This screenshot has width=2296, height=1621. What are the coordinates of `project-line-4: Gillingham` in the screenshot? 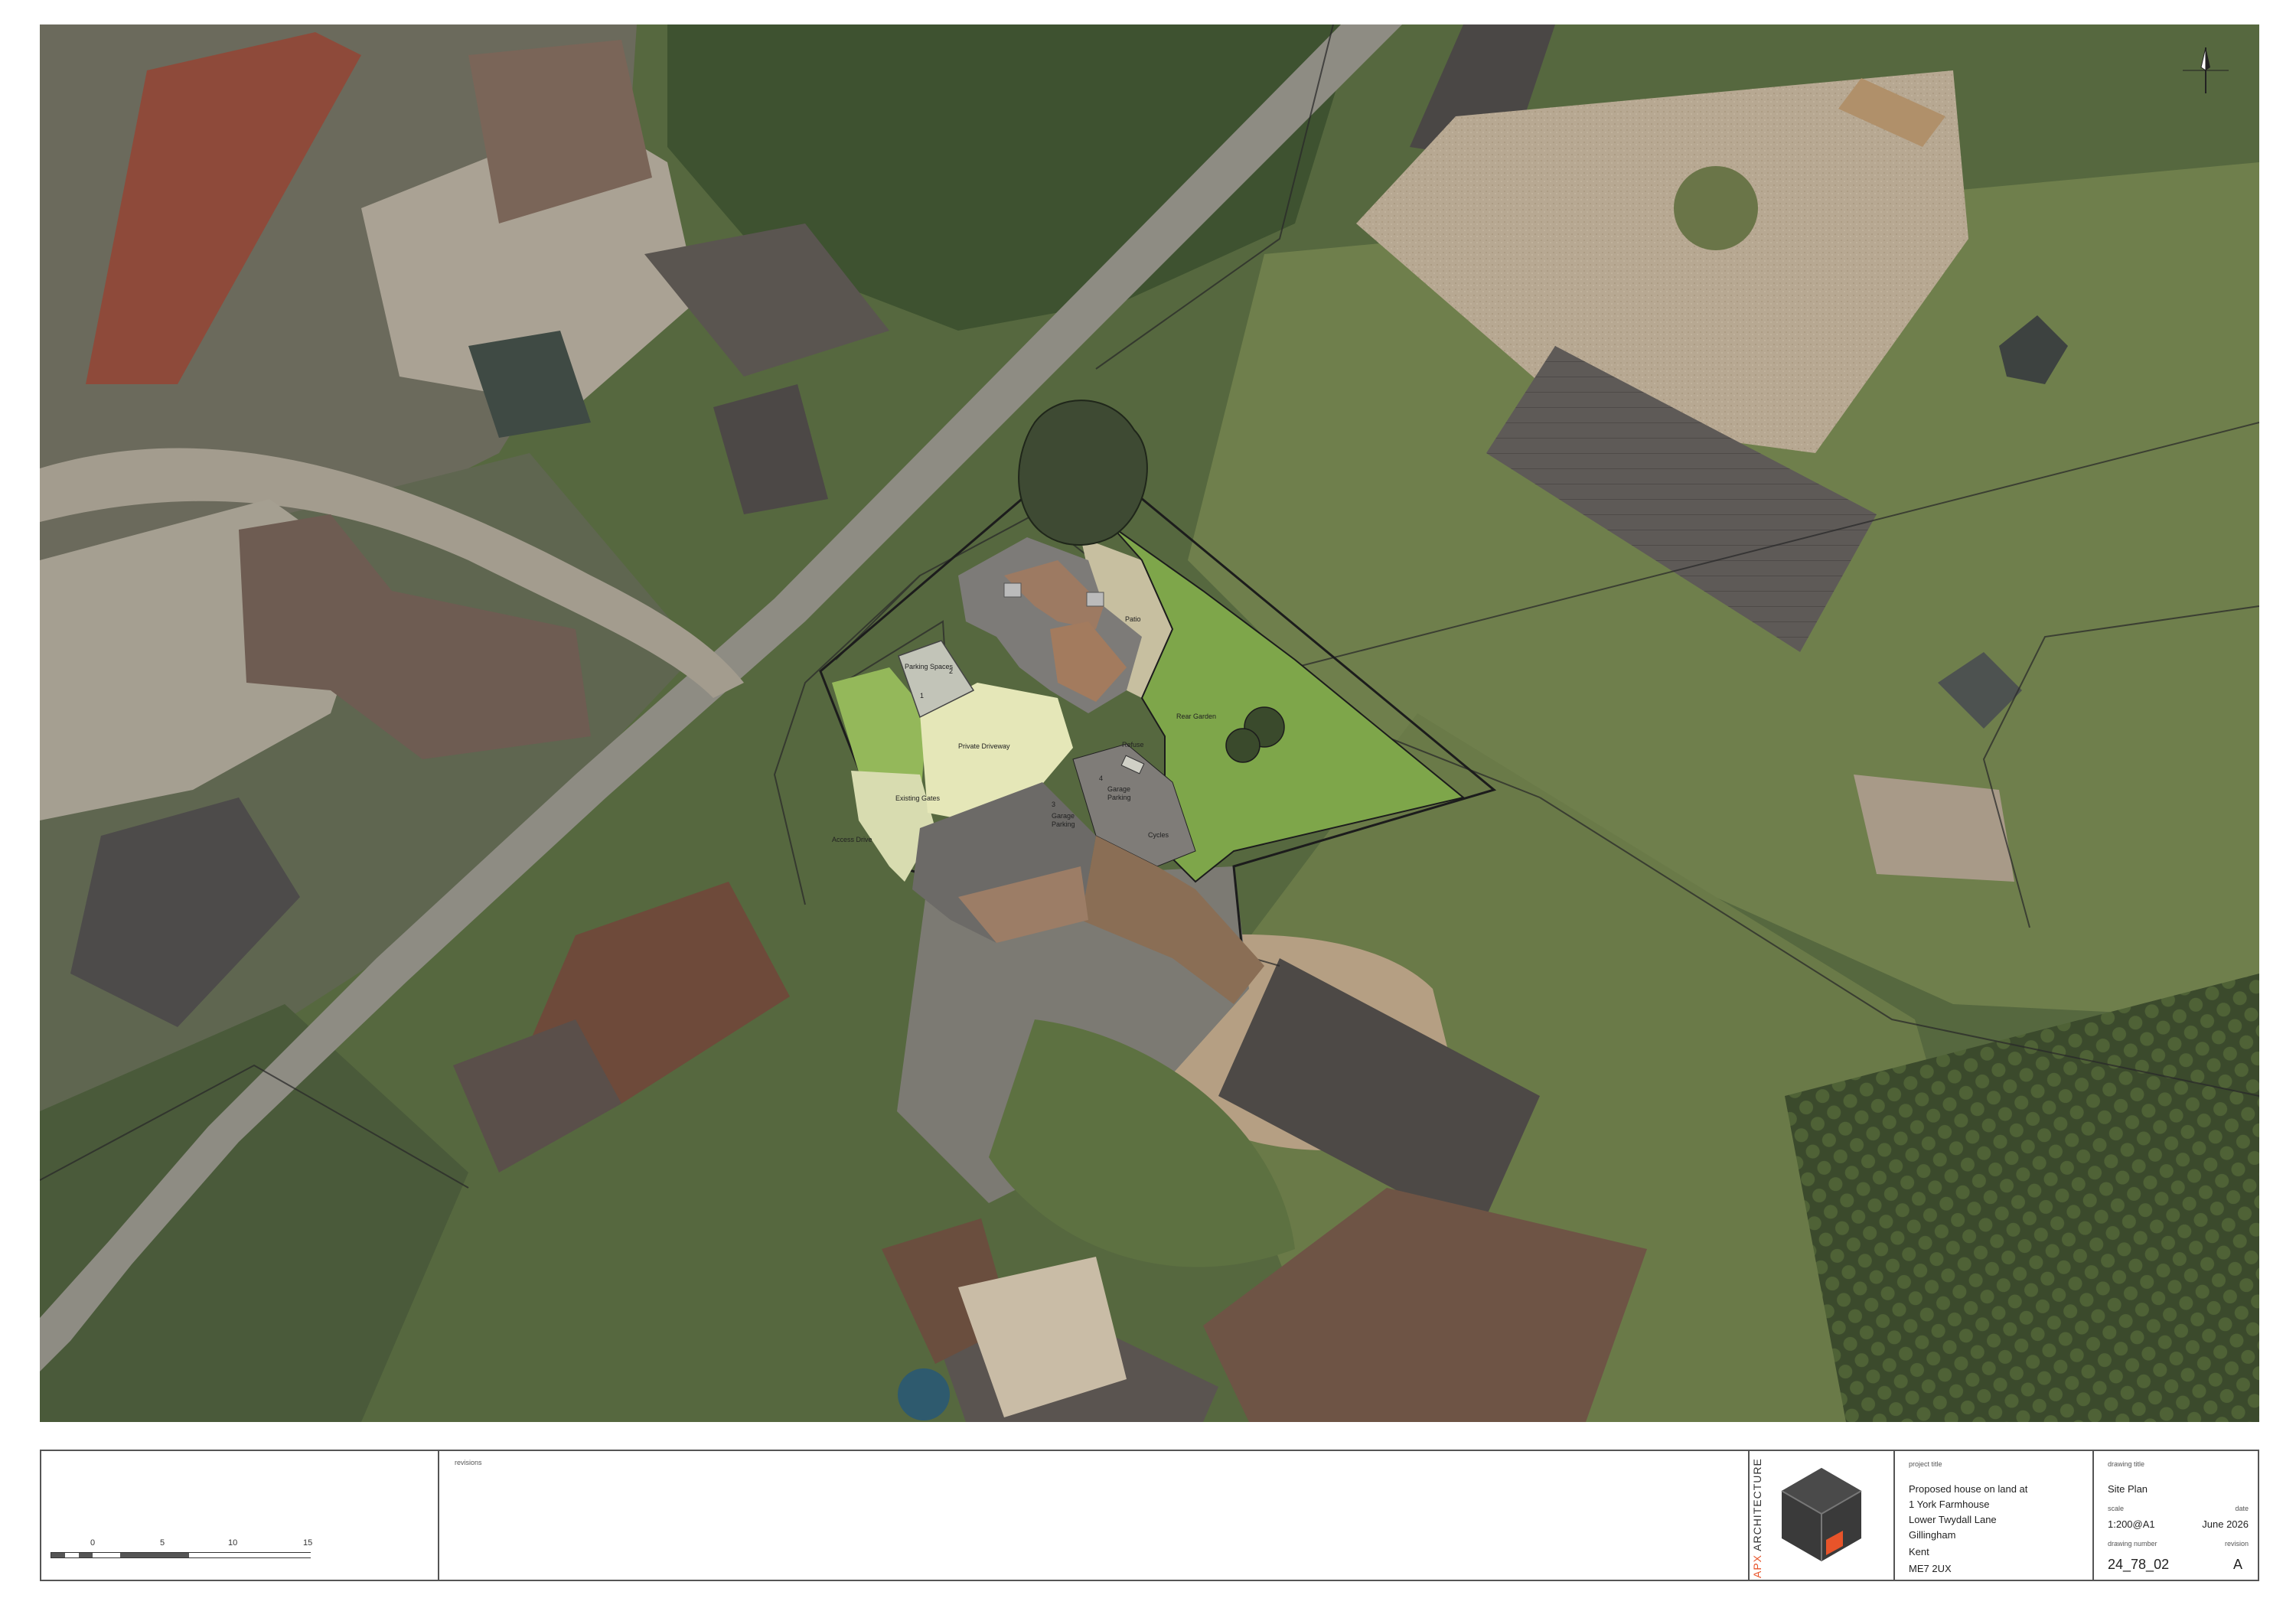 It's located at (1932, 1535).